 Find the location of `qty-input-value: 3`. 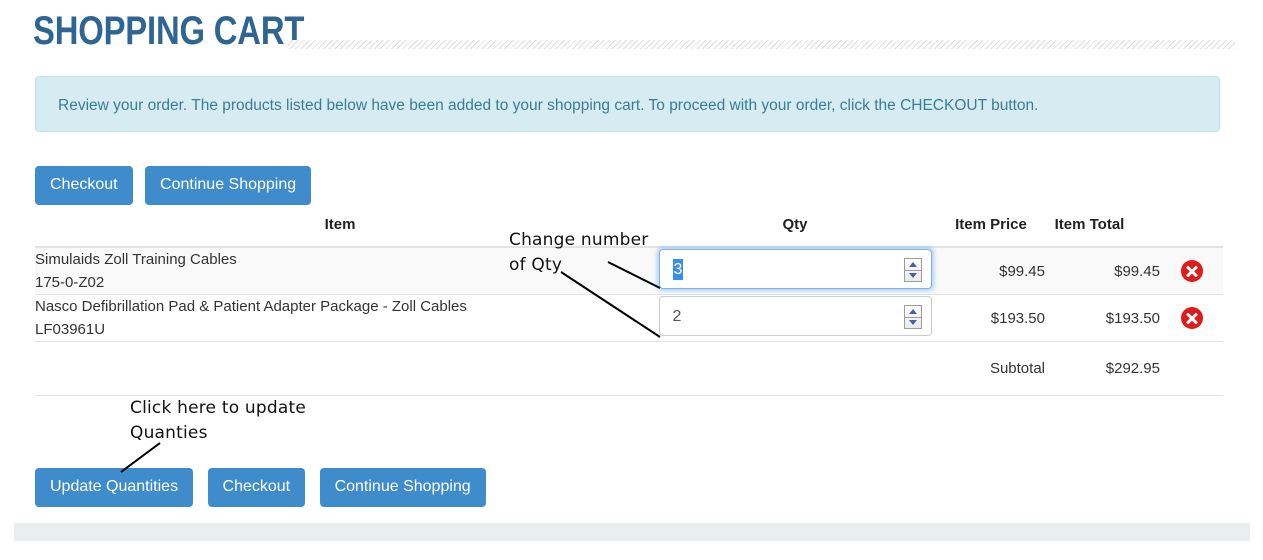

qty-input-value: 3 is located at coordinates (678, 269).